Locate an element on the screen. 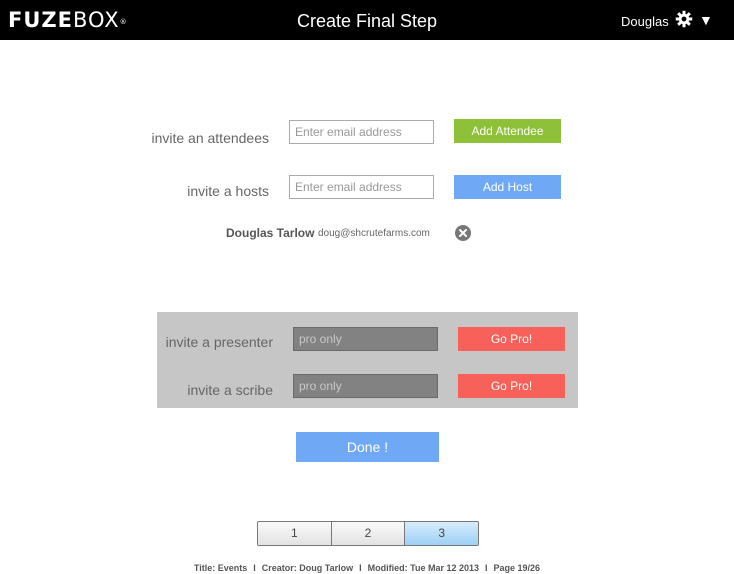 This screenshot has height=574, width=734. footer-modified: Modified: Tue Mar 12 2013 is located at coordinates (423, 568).